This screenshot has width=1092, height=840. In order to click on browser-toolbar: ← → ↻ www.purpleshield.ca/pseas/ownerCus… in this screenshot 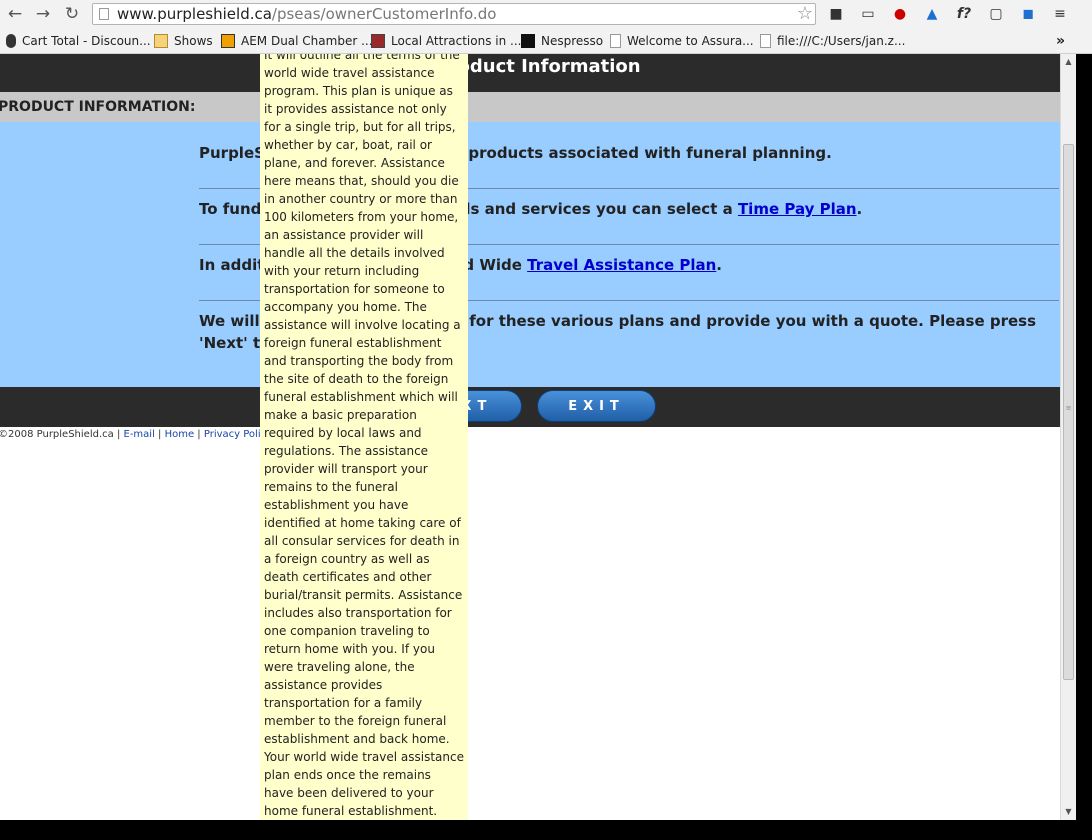, I will do `click(546, 14)`.